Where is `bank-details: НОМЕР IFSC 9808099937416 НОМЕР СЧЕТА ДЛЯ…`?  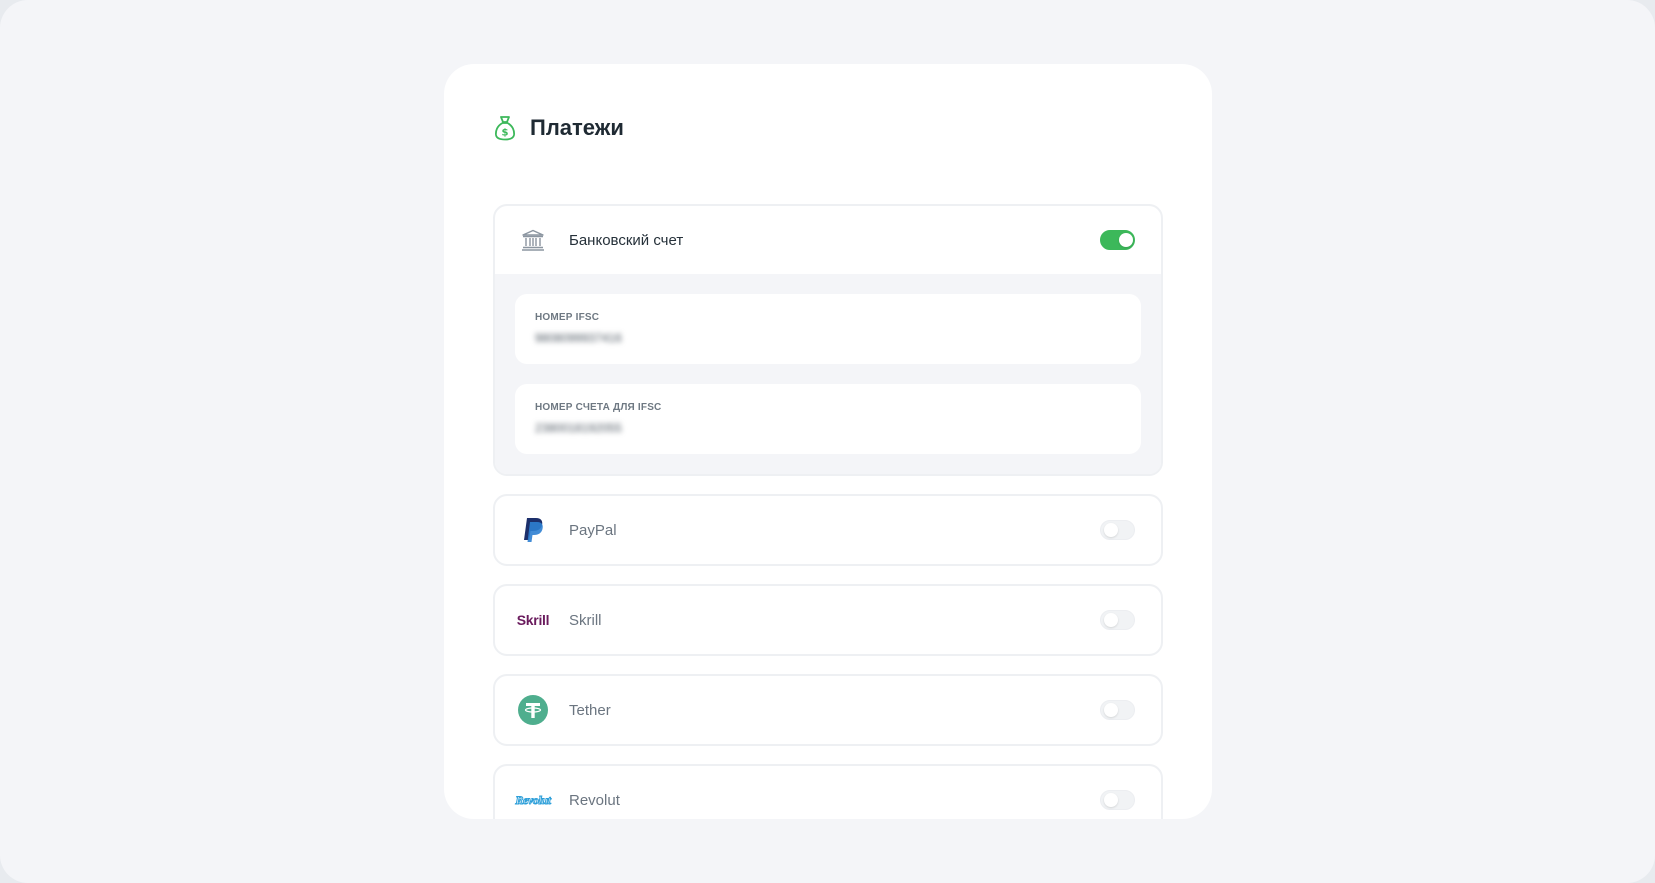
bank-details: НОМЕР IFSC 9808099937416 НОМЕР СЧЕТА ДЛЯ… is located at coordinates (828, 374).